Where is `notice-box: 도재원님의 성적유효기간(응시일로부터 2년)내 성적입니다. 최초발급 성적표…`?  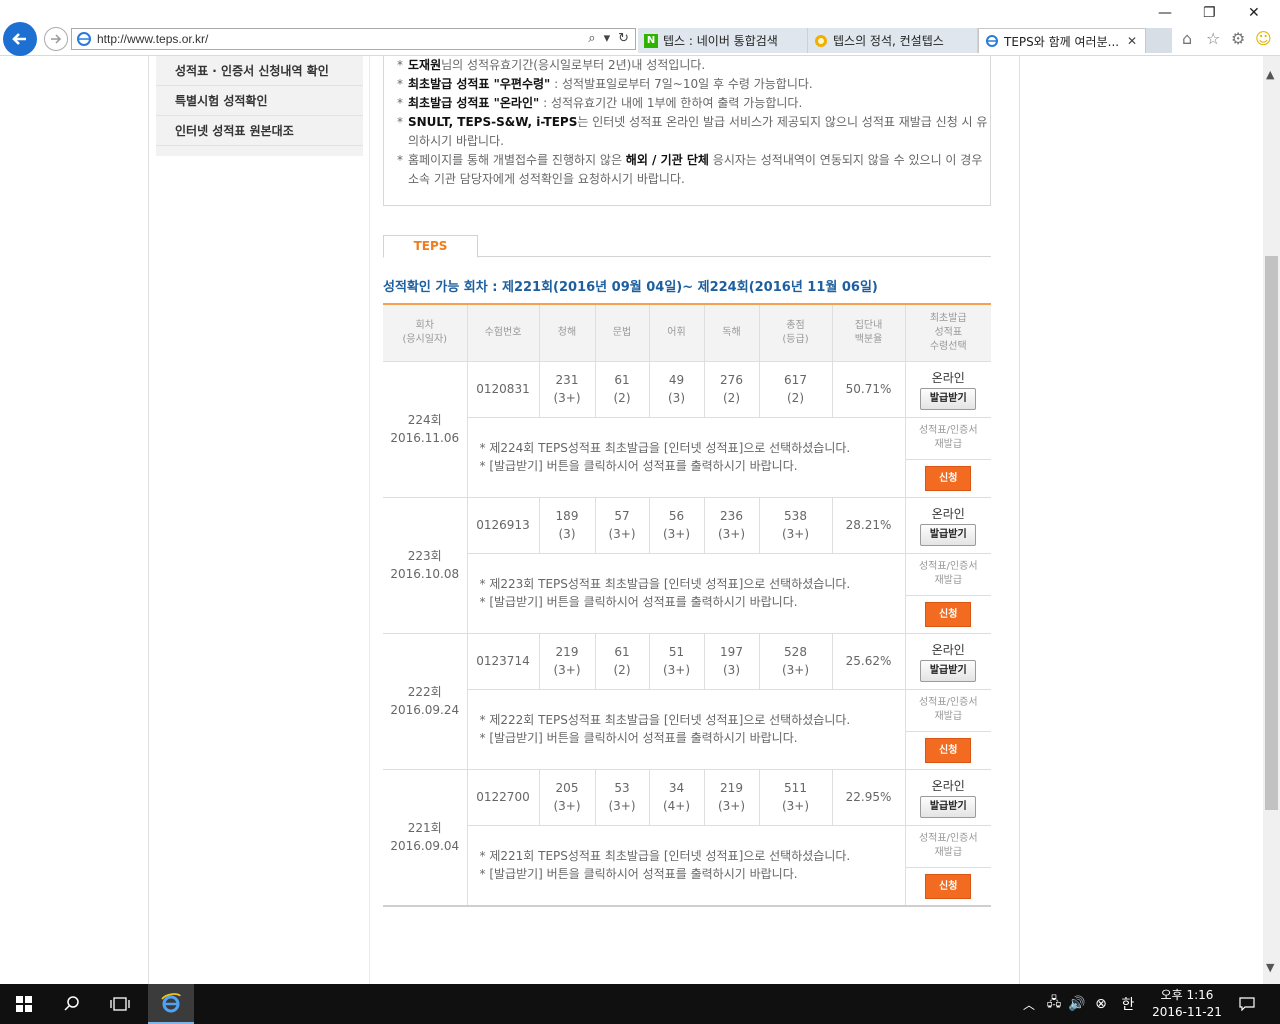
notice-box: 도재원님의 성적유효기간(응시일로부터 2년)내 성적입니다. 최초발급 성적표… is located at coordinates (687, 131).